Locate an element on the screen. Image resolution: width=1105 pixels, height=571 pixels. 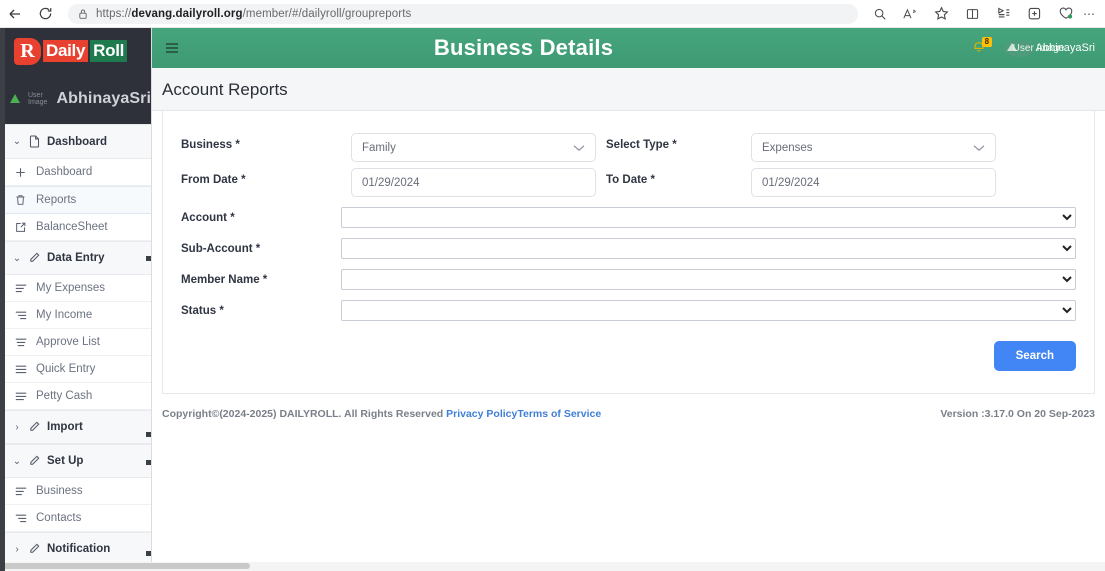
header-actions: 8 User Image AbhinayaSri is located at coordinates (1038, 47).